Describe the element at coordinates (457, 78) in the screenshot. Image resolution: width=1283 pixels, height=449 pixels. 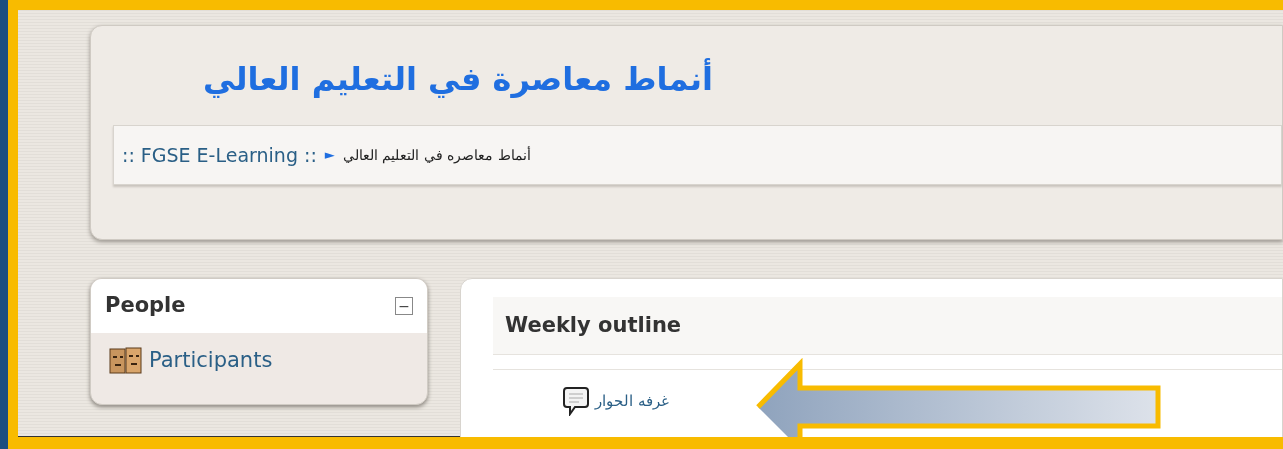
I see `site-title: أنماط معاصرة في التعليم العالي` at that location.